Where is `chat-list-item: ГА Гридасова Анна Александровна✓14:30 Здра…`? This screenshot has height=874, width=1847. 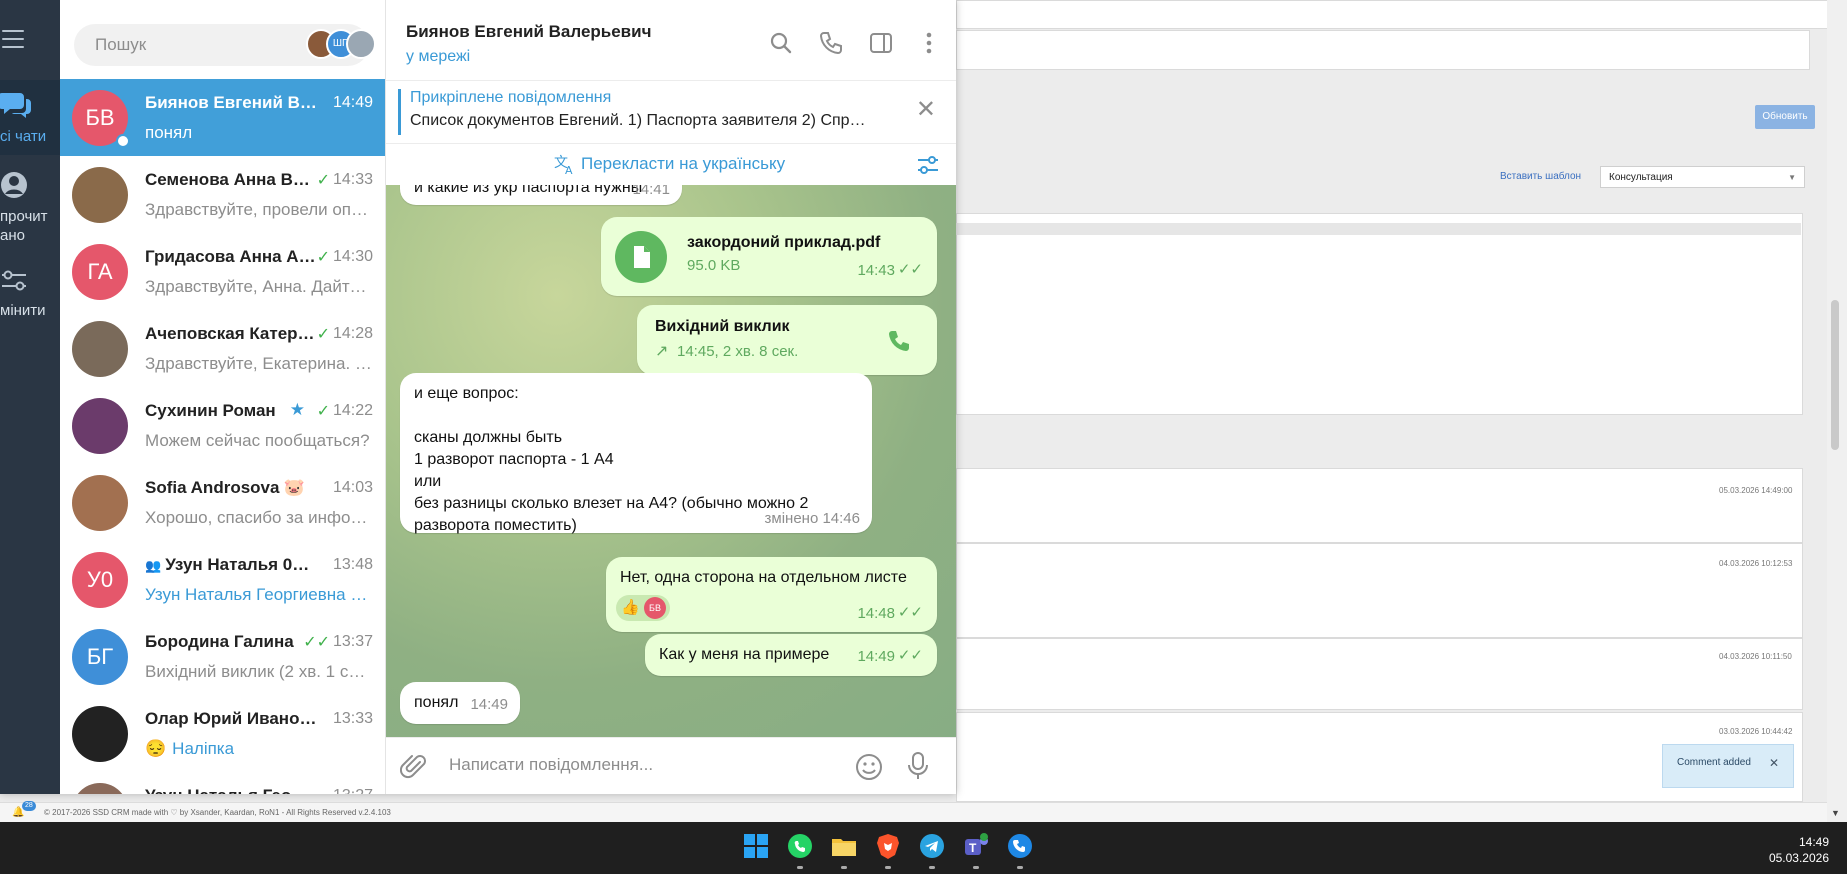
chat-list-item: ГА Гридасова Анна Александровна✓14:30 Здра… is located at coordinates (222, 271).